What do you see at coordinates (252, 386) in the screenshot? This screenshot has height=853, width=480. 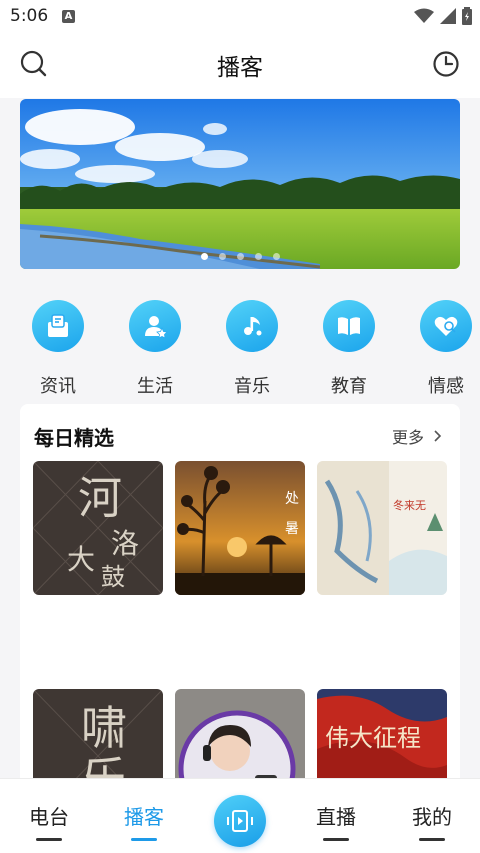 I see `category-label: 音乐` at bounding box center [252, 386].